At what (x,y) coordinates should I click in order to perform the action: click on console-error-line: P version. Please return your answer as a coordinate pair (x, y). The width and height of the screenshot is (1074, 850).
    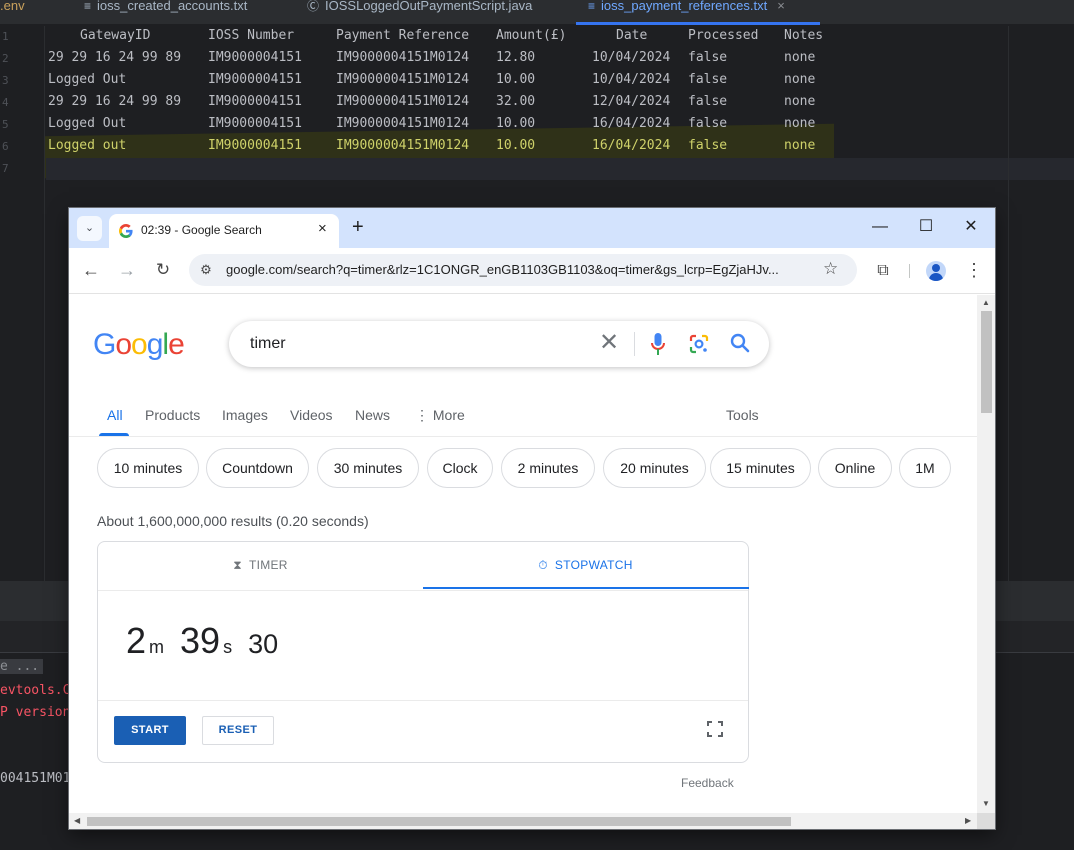
    Looking at the image, I should click on (35, 712).